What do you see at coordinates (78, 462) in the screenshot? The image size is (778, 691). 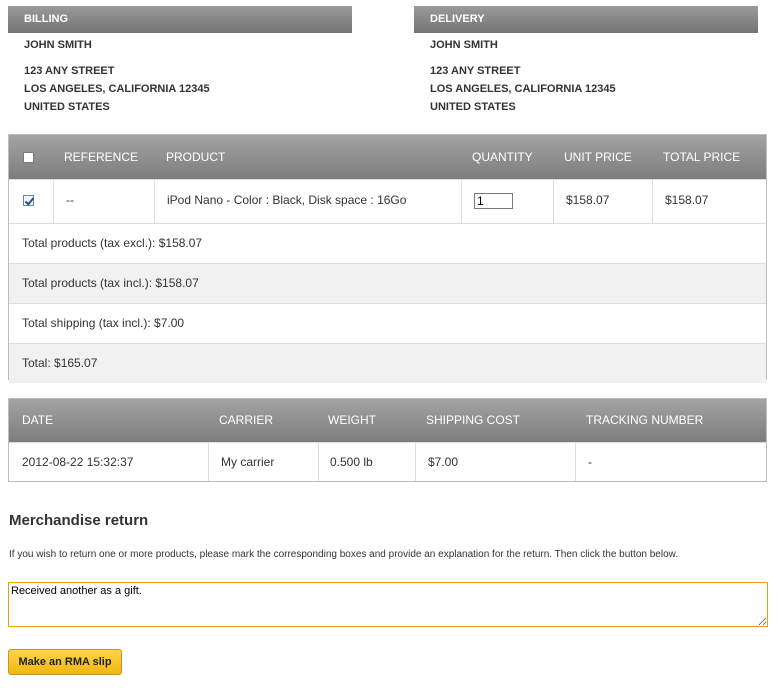 I see `shipping-date: 2012-08-22 15:32:37` at bounding box center [78, 462].